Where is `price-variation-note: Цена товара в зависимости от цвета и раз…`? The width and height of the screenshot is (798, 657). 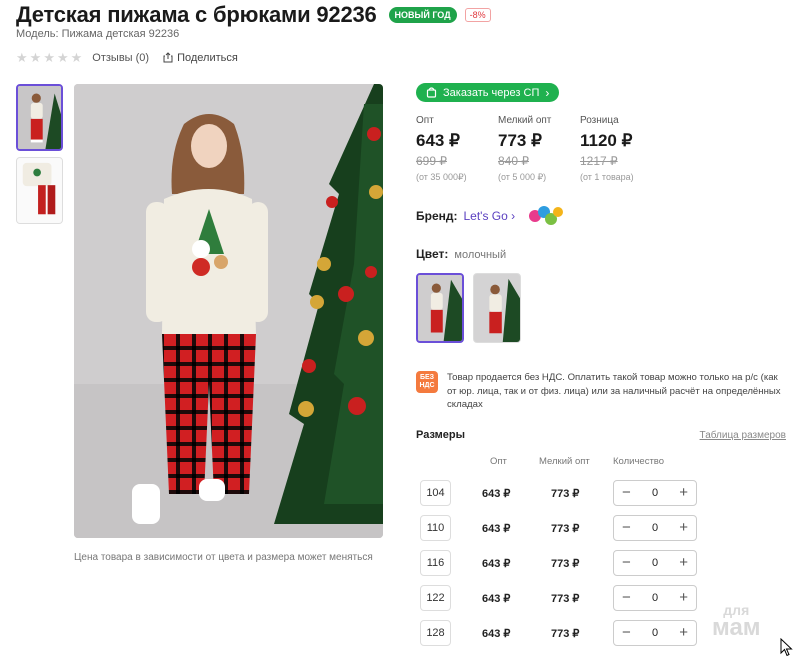 price-variation-note: Цена товара в зависимости от цвета и раз… is located at coordinates (223, 557).